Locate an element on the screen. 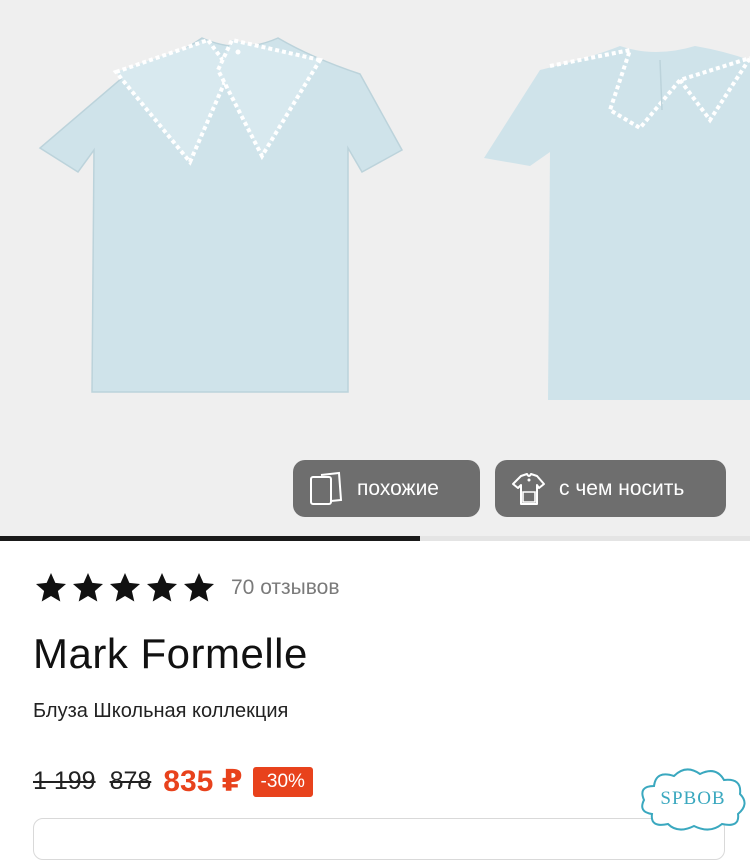 This screenshot has width=750, height=860. brand-name: Mark Formelle is located at coordinates (378, 654).